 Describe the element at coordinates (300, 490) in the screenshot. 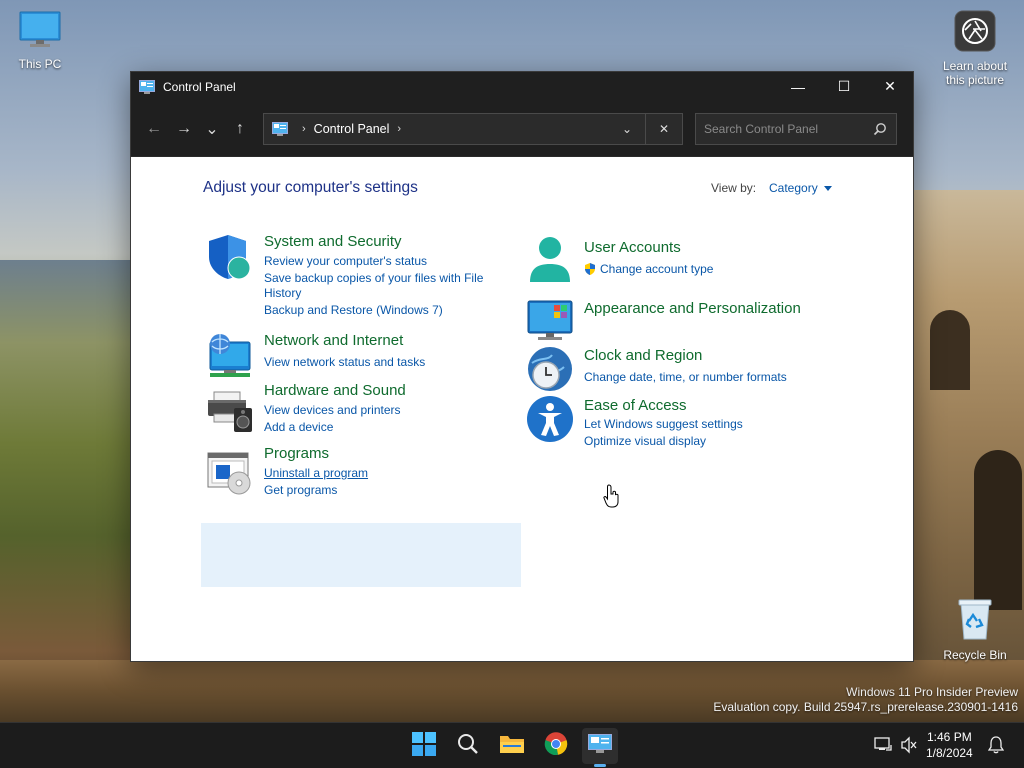

I see `link-get-programs: Get programs` at that location.